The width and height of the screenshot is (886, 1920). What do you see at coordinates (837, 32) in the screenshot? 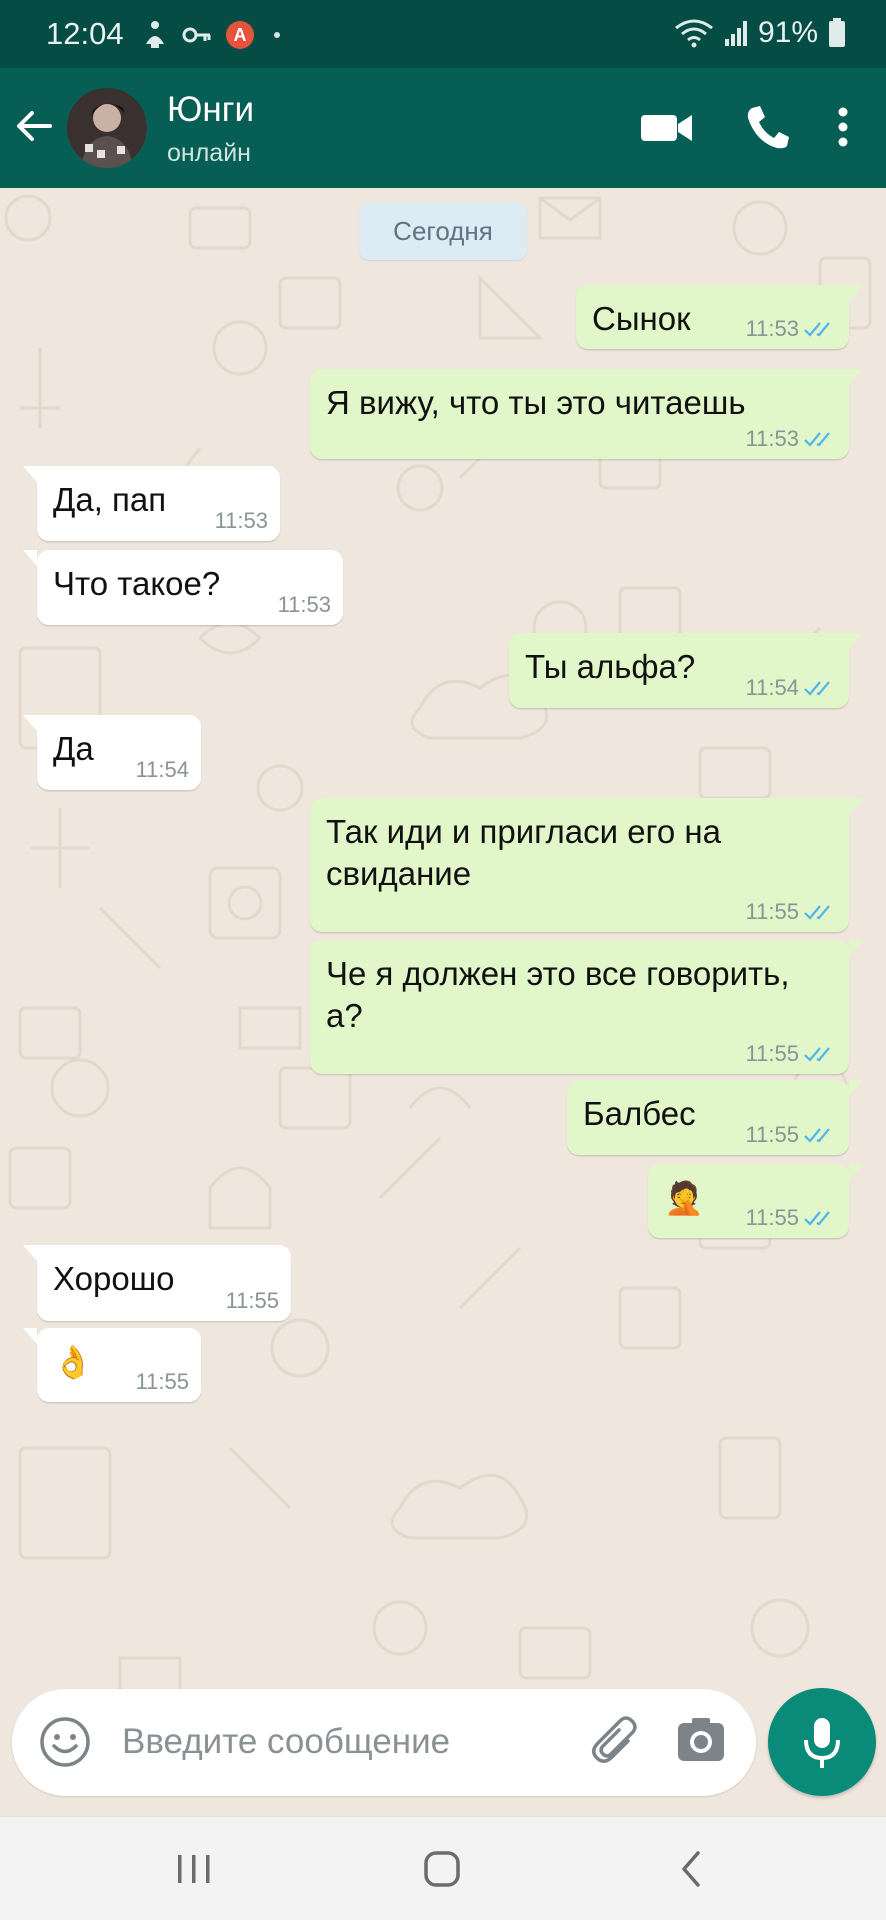
I see `battery-icon` at bounding box center [837, 32].